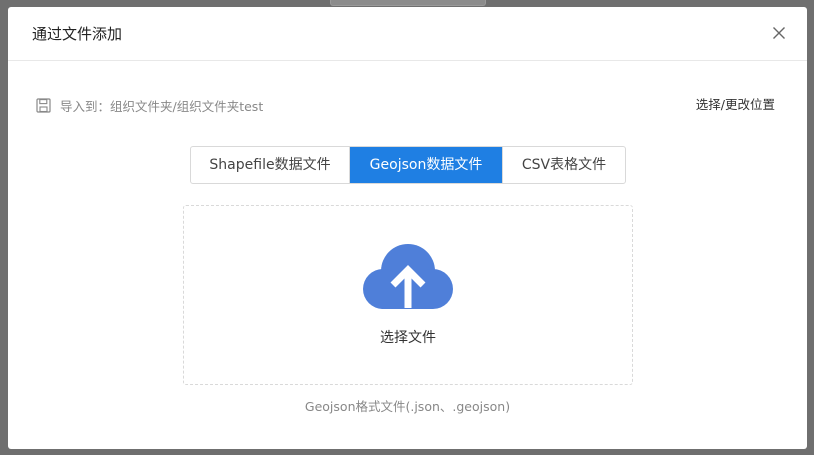  What do you see at coordinates (407, 34) in the screenshot?
I see `dialog-header: 通过文件添加` at bounding box center [407, 34].